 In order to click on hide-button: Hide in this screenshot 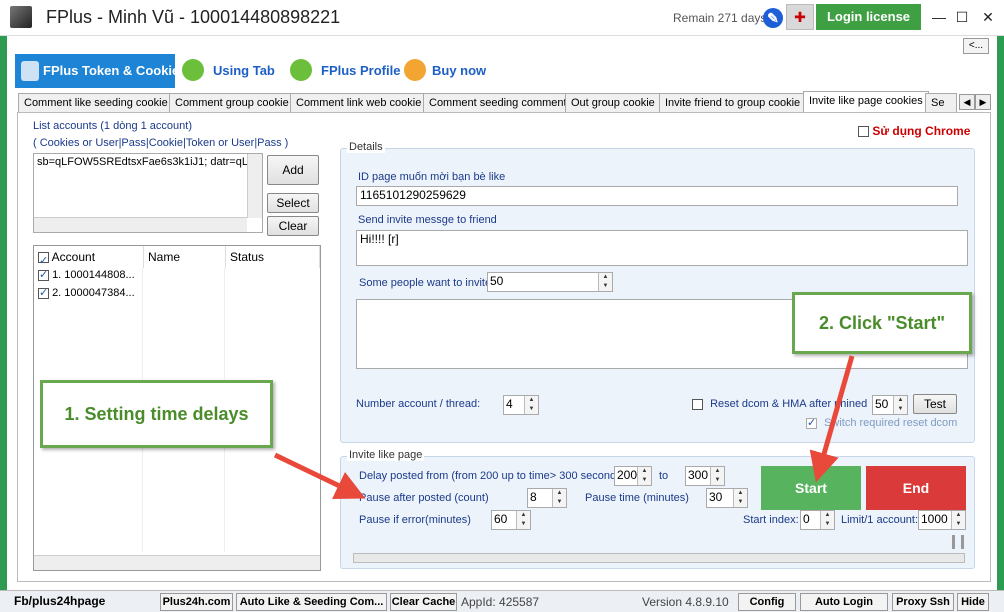, I will do `click(973, 602)`.